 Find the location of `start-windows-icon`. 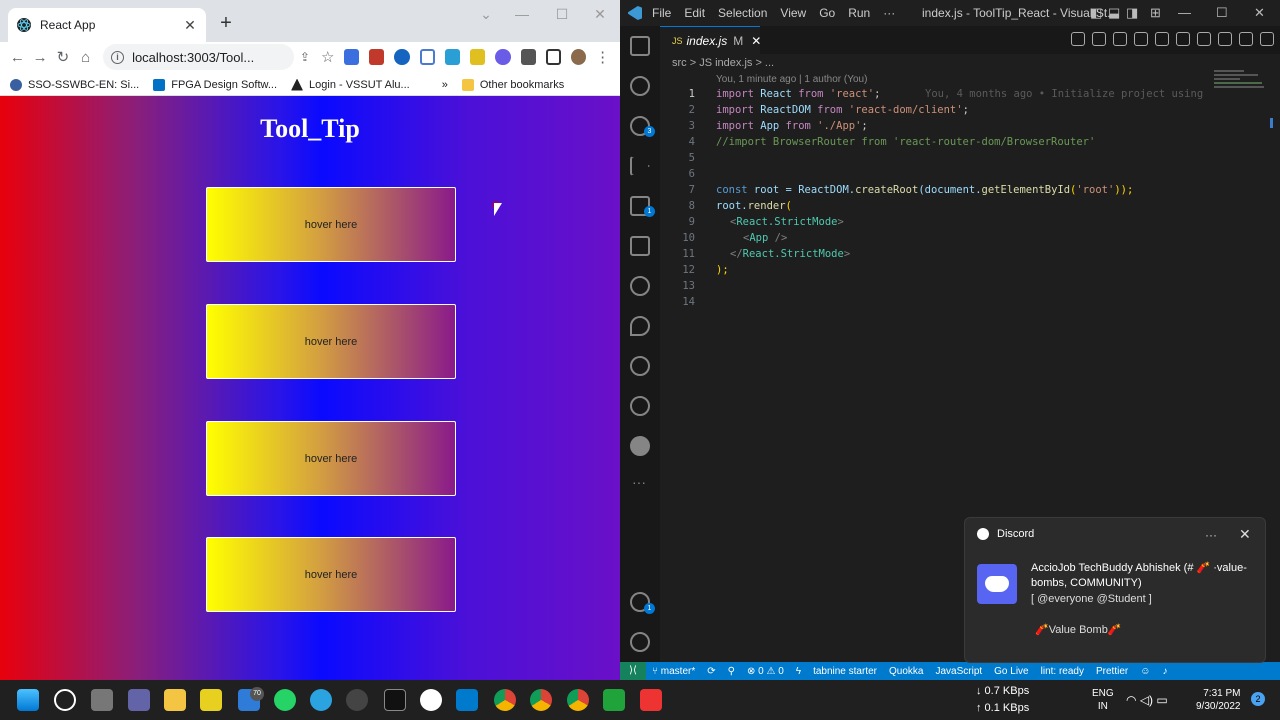

start-windows-icon is located at coordinates (28, 700).